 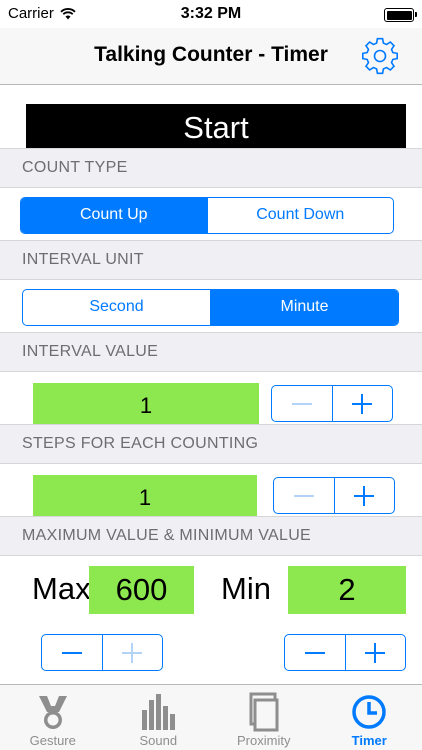 What do you see at coordinates (264, 740) in the screenshot?
I see `tab-proximity-label: Proximity` at bounding box center [264, 740].